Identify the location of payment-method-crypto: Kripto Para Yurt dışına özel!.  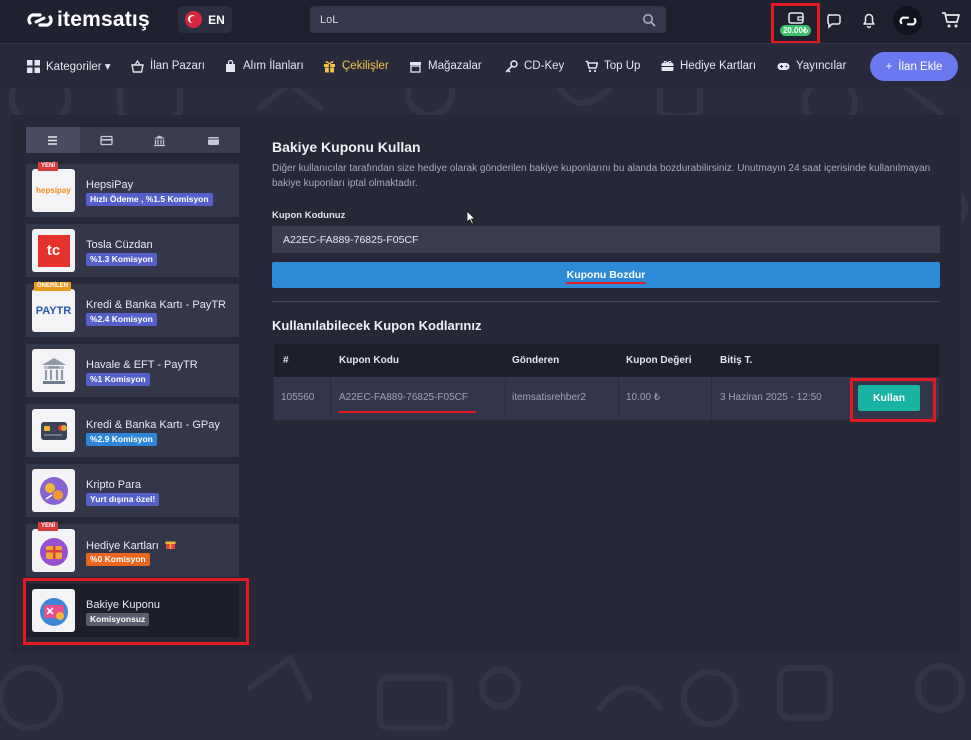
(132, 490).